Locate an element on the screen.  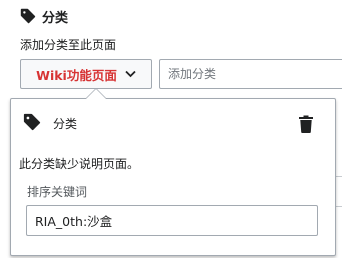
trash-icon is located at coordinates (306, 124).